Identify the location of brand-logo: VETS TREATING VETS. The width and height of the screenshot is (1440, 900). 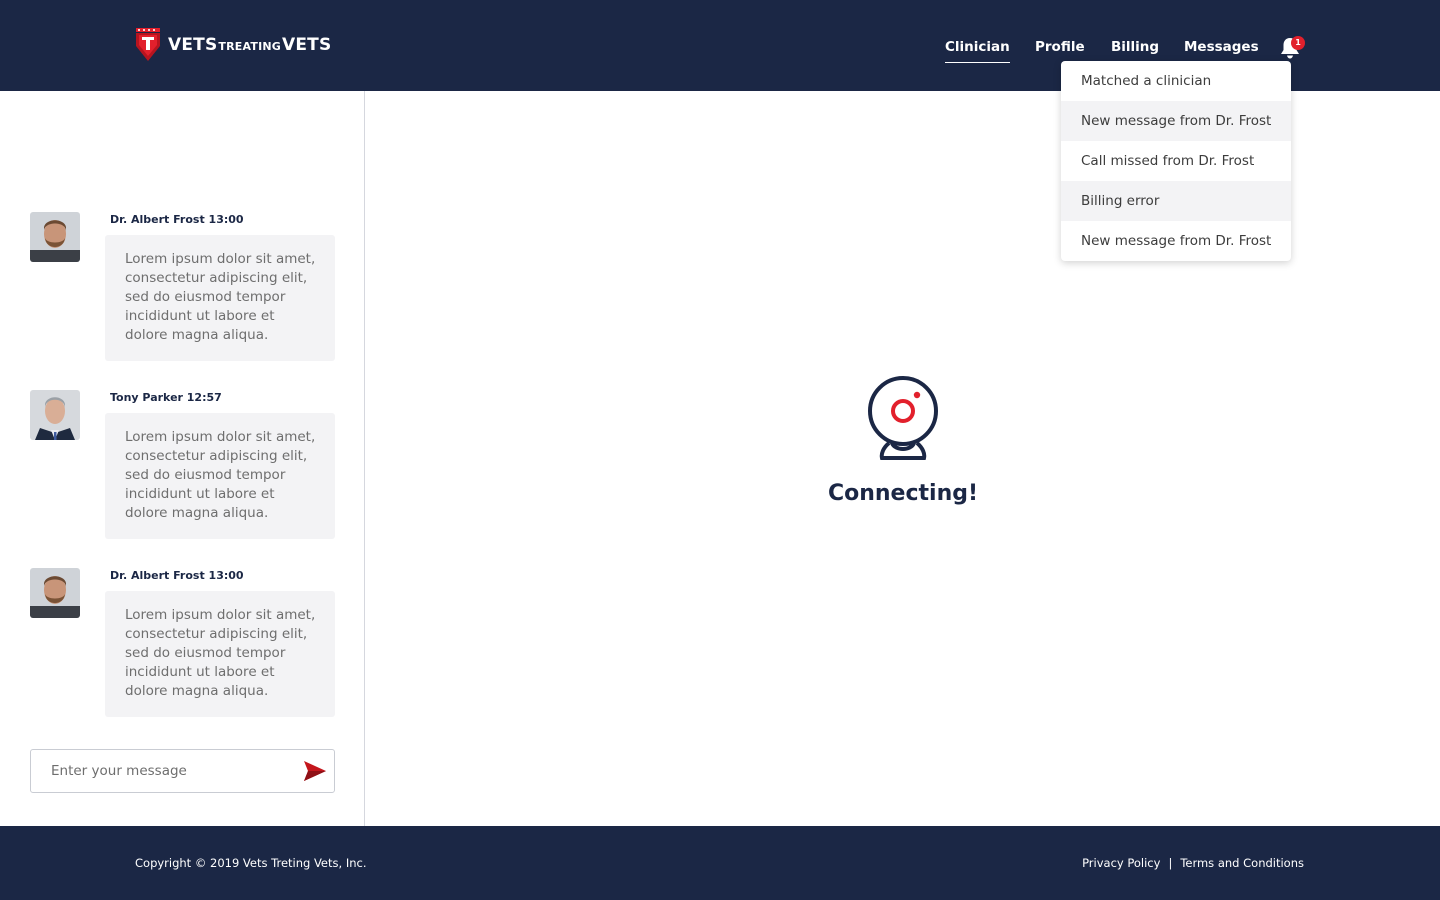
(232, 45).